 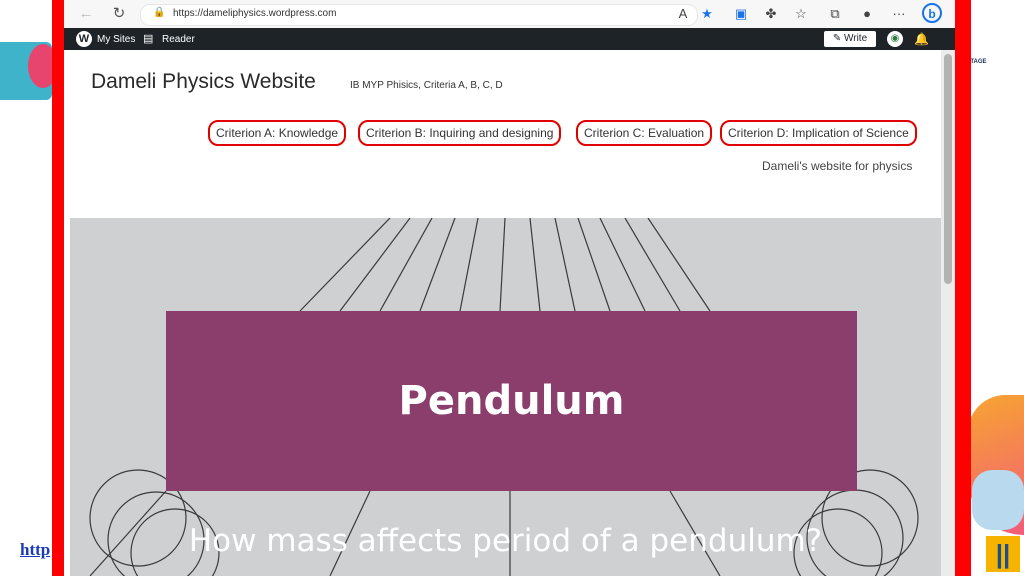 What do you see at coordinates (856, 38) in the screenshot?
I see `write-label: Write` at bounding box center [856, 38].